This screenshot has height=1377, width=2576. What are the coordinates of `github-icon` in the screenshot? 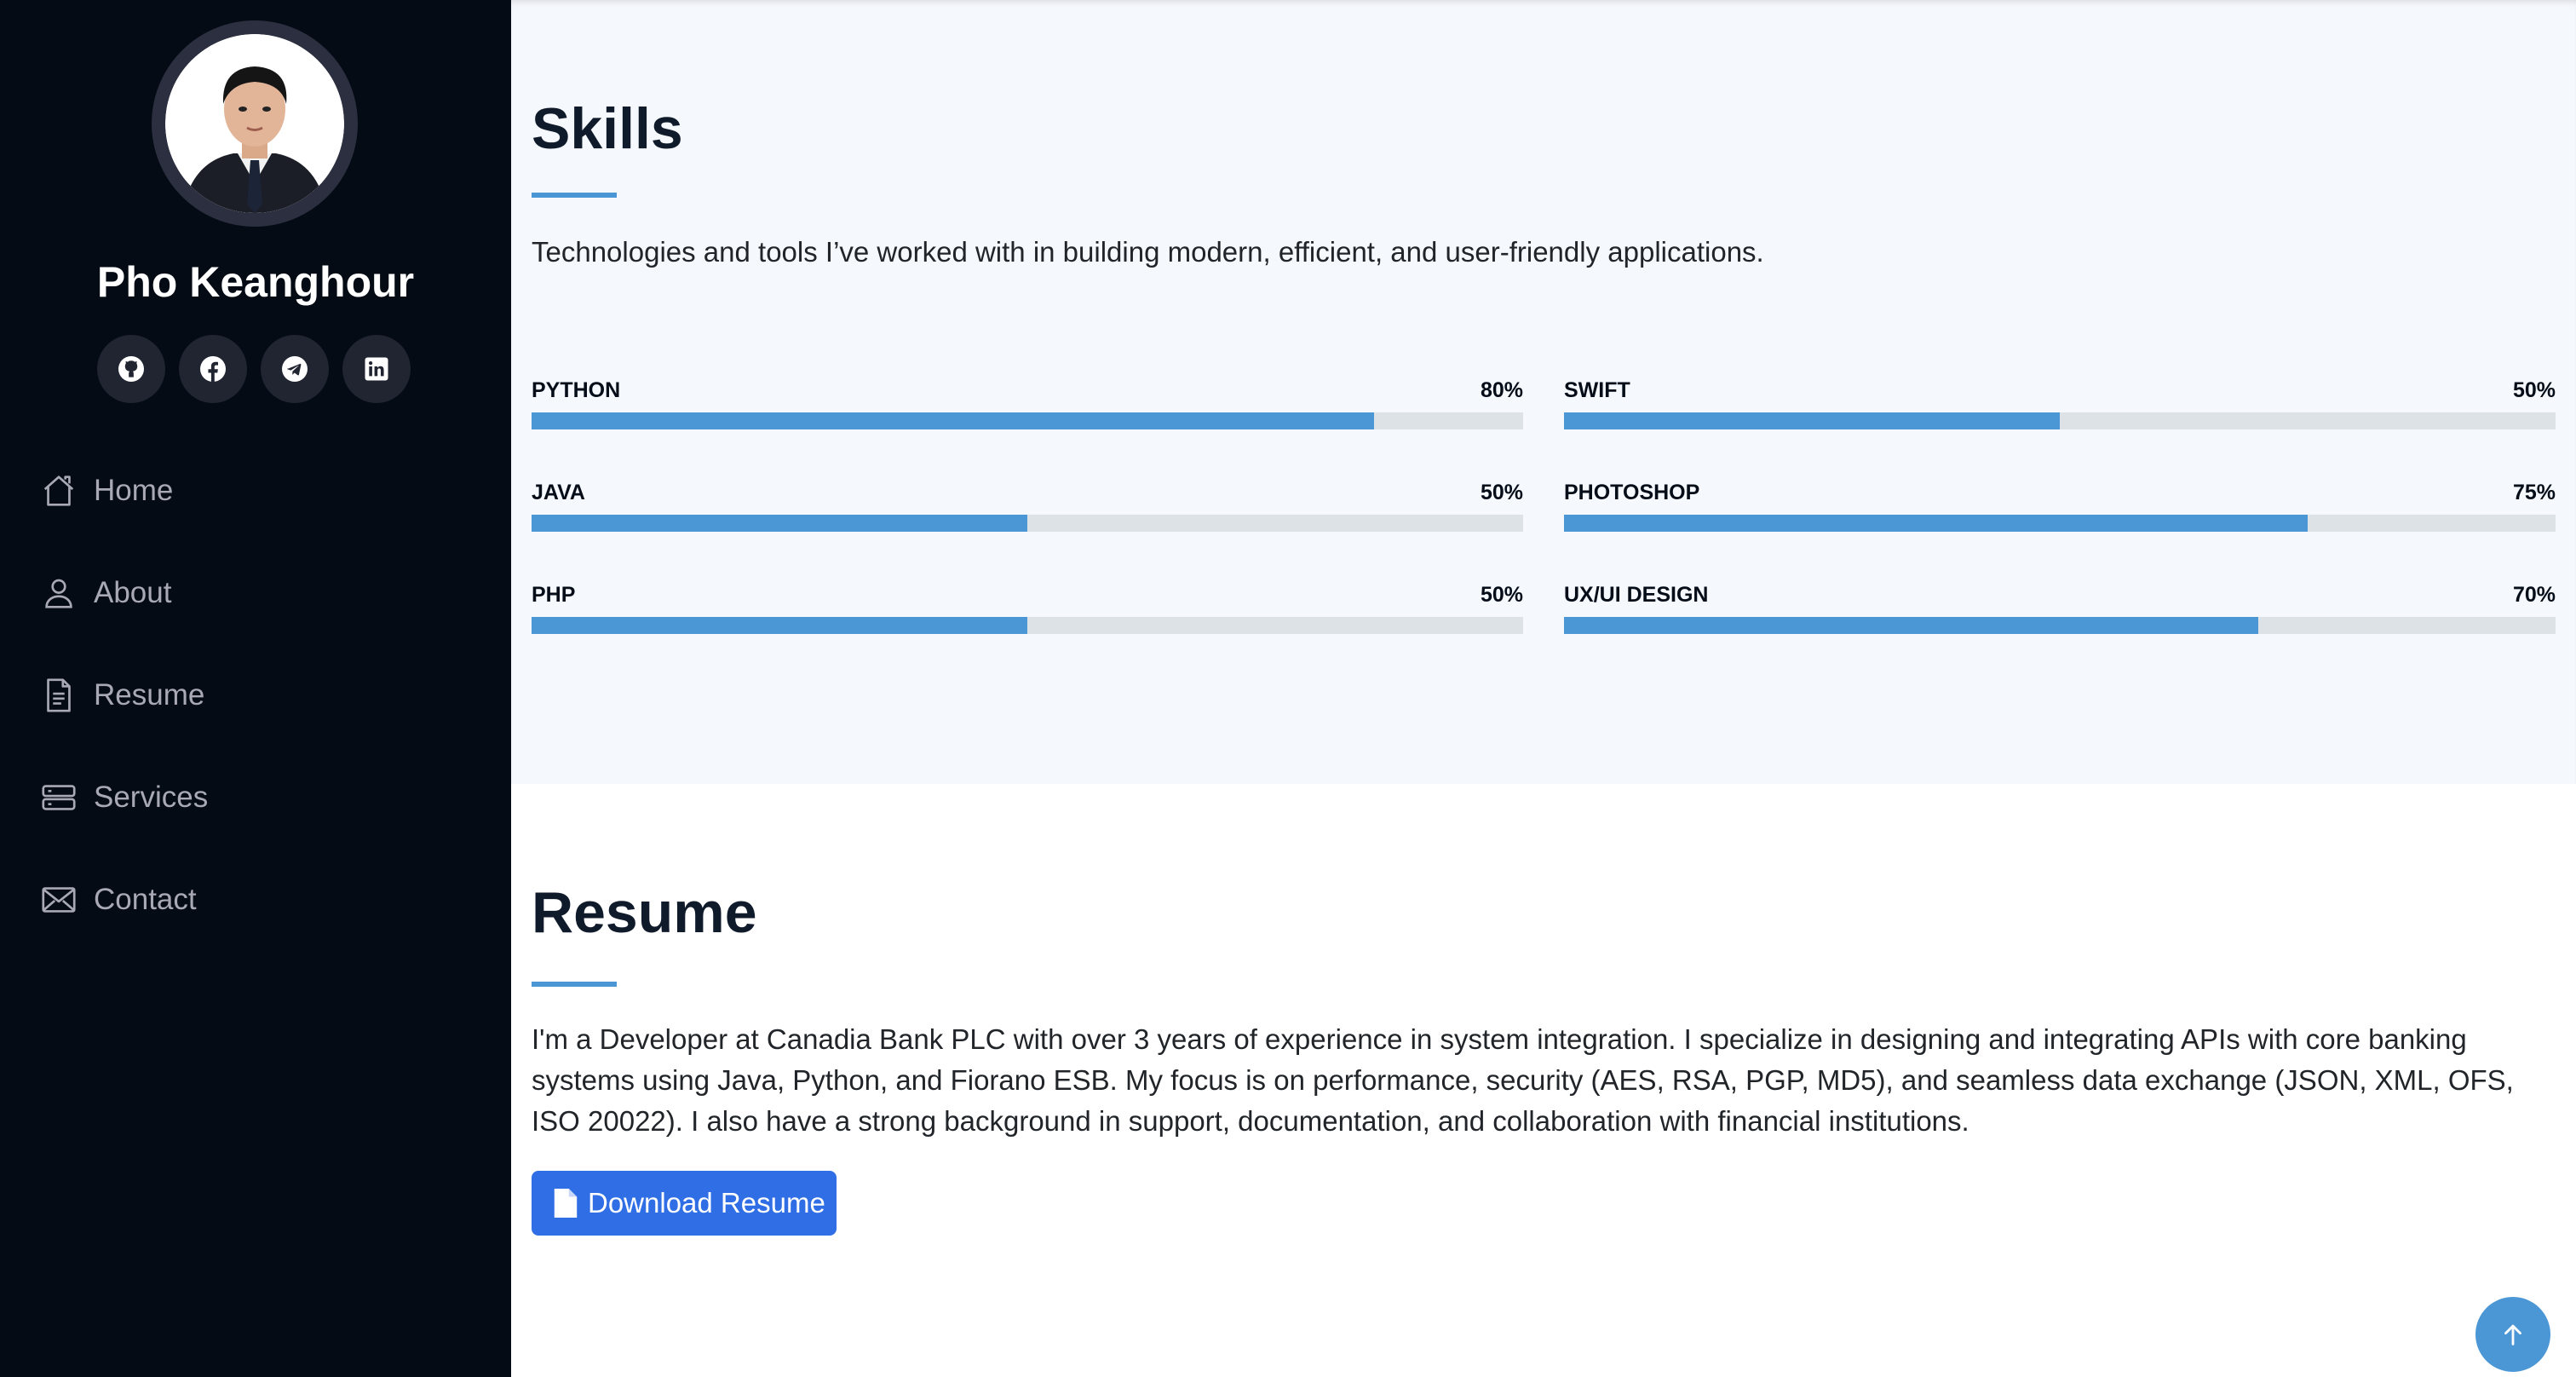 It's located at (131, 369).